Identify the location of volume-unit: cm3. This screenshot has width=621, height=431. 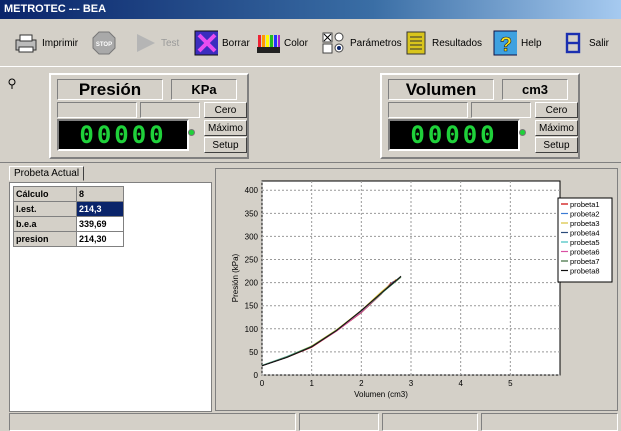
(535, 89).